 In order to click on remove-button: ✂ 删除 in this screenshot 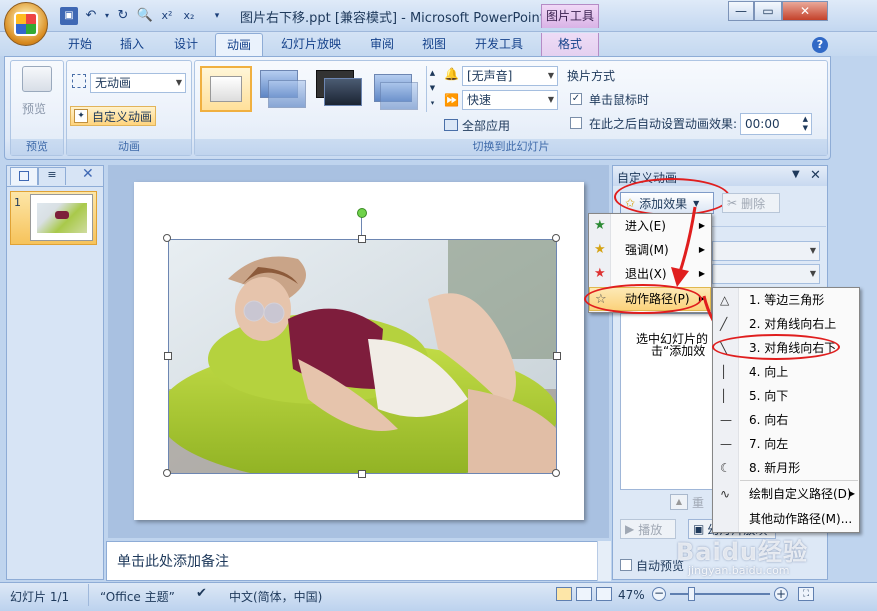, I will do `click(751, 203)`.